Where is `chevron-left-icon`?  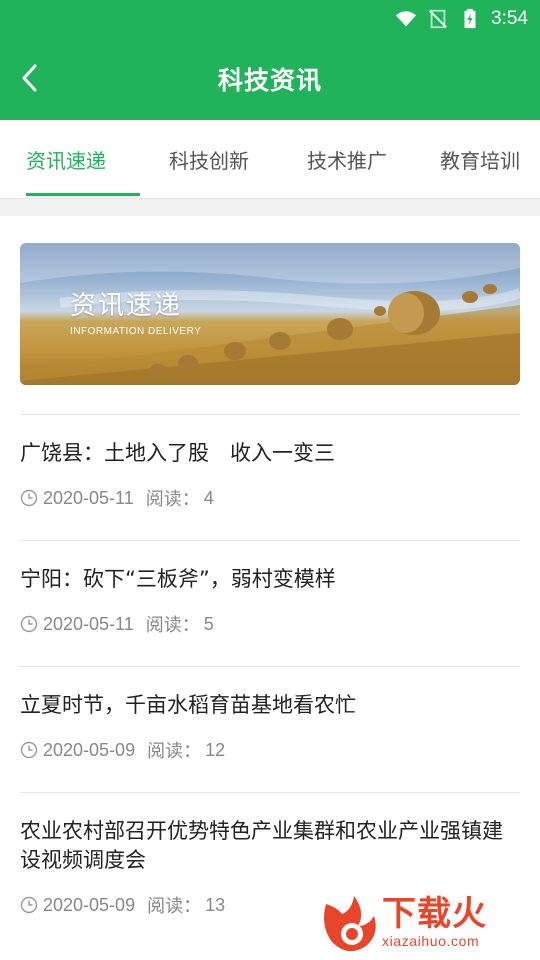 chevron-left-icon is located at coordinates (29, 78).